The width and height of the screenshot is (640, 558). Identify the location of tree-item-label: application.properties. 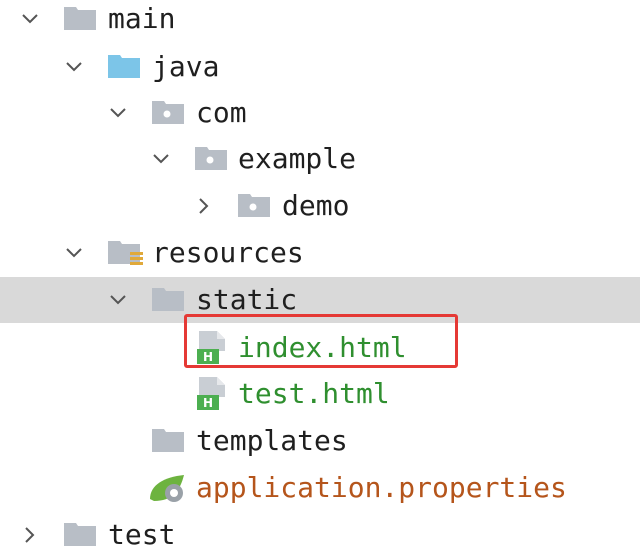
(381, 487).